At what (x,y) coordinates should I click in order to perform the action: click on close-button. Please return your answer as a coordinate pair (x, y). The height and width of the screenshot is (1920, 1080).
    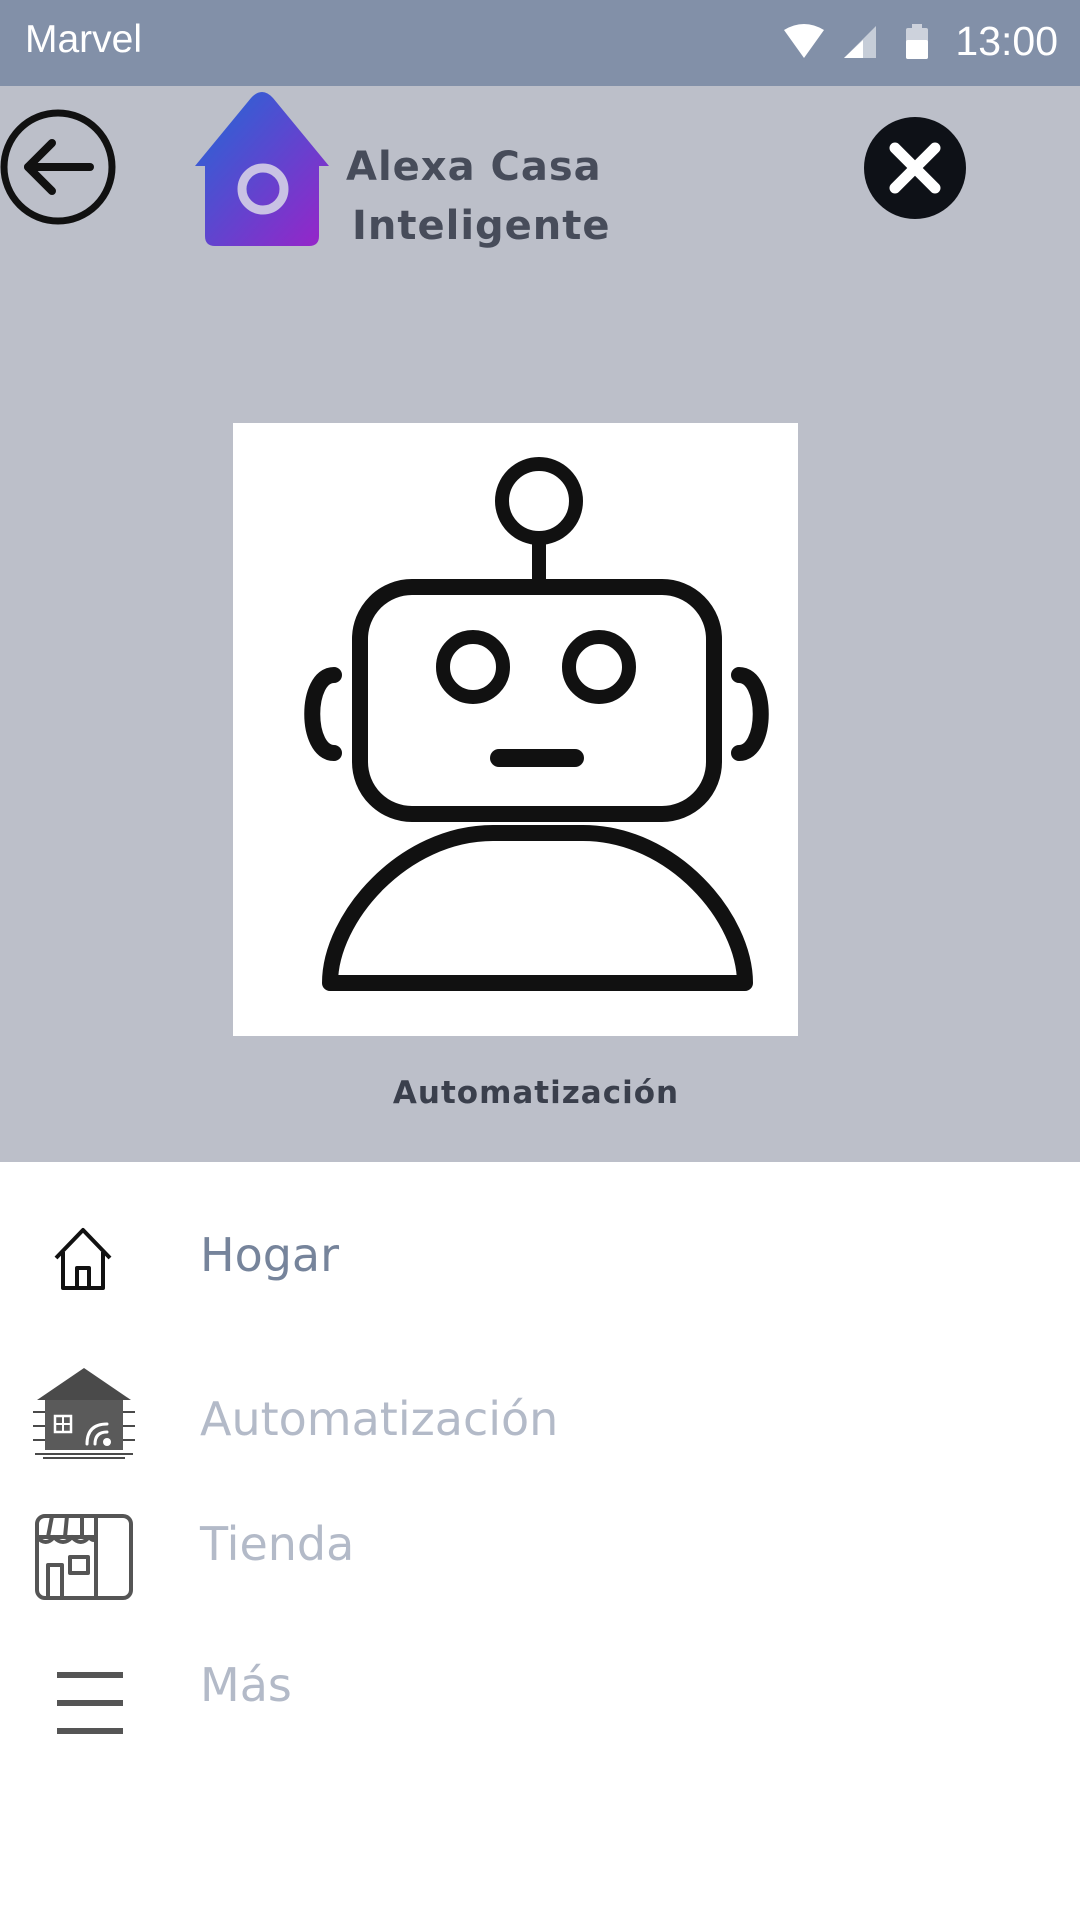
    Looking at the image, I should click on (915, 168).